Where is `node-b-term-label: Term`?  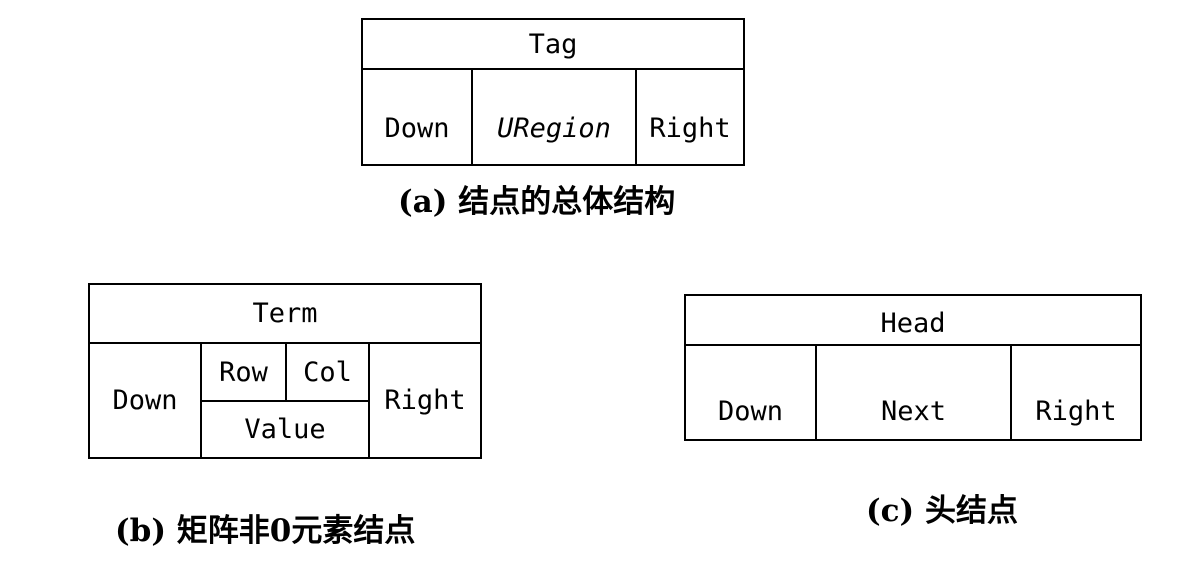 node-b-term-label: Term is located at coordinates (285, 313).